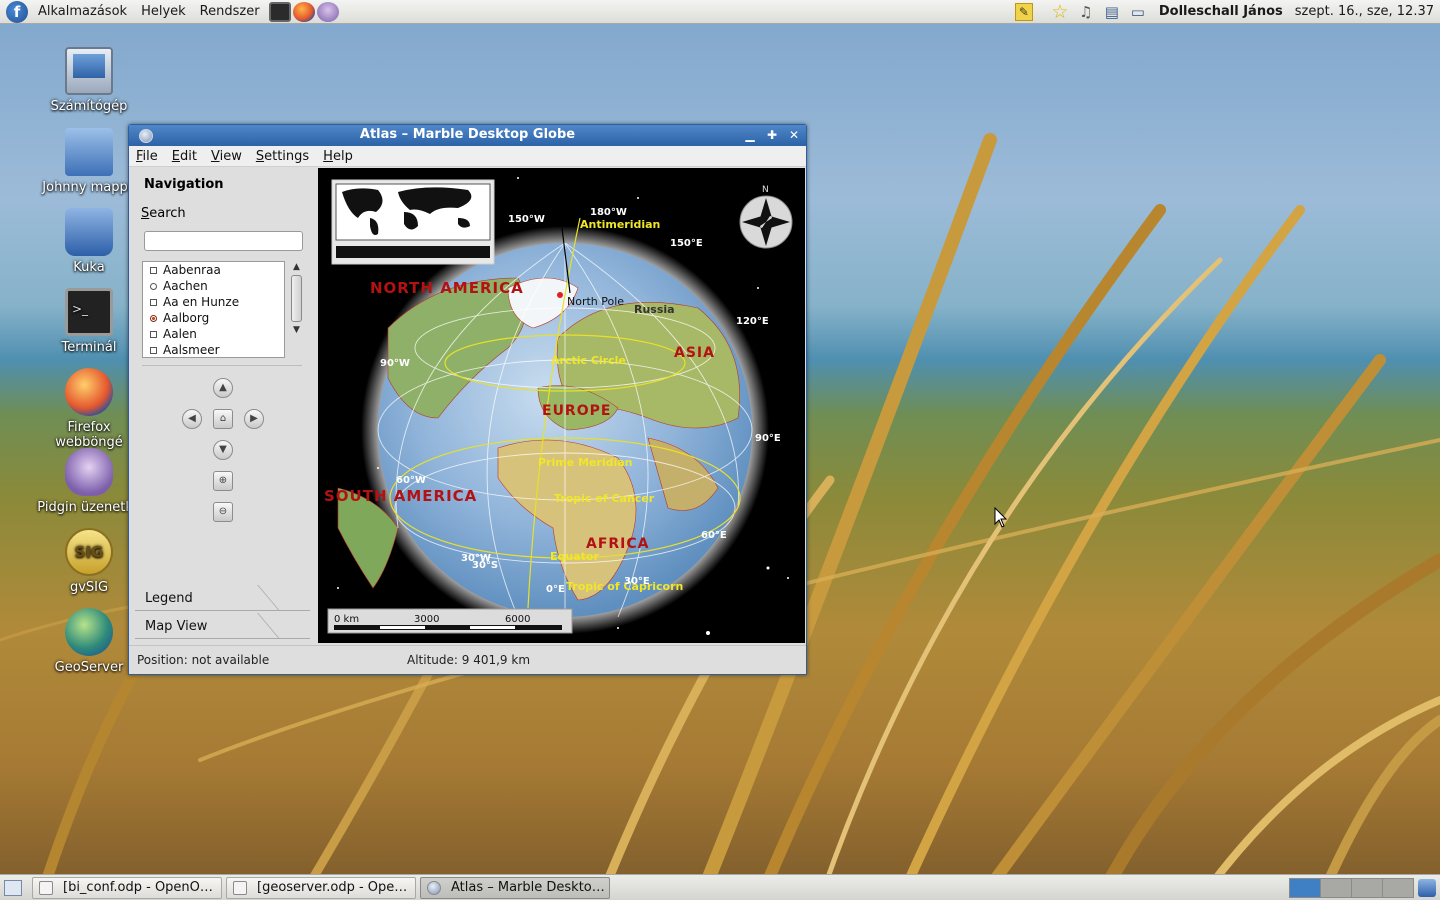 The width and height of the screenshot is (1440, 900). What do you see at coordinates (434, 887) in the screenshot?
I see `marble-app-icon` at bounding box center [434, 887].